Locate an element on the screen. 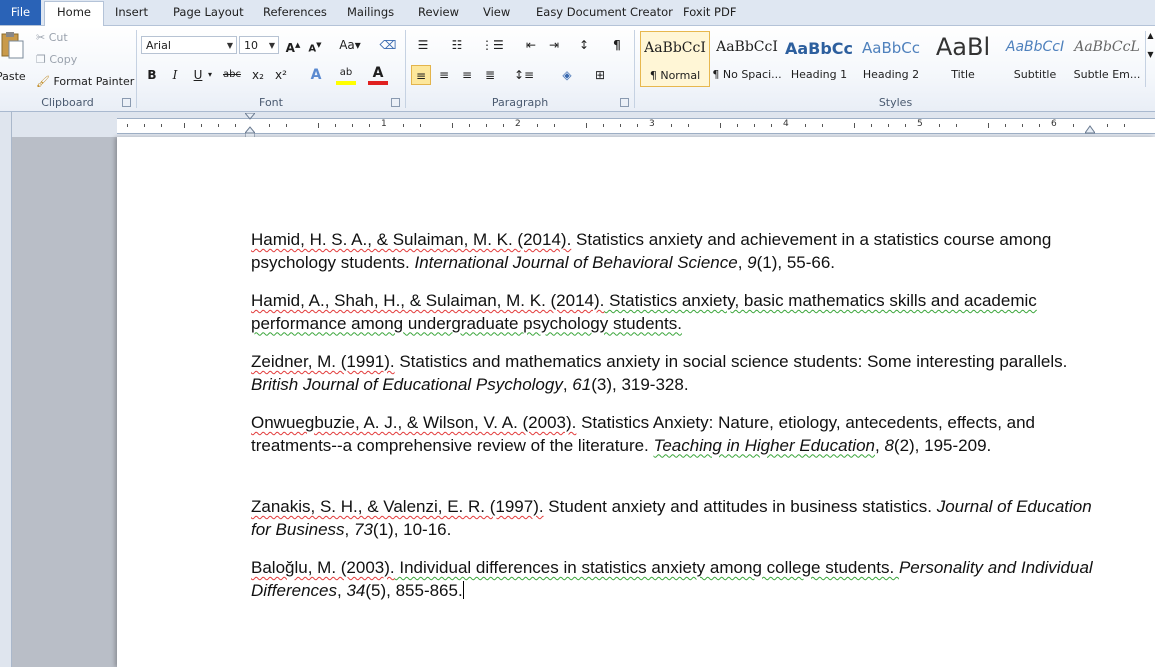 The image size is (1155, 667). font-color-button: A is located at coordinates (378, 75).